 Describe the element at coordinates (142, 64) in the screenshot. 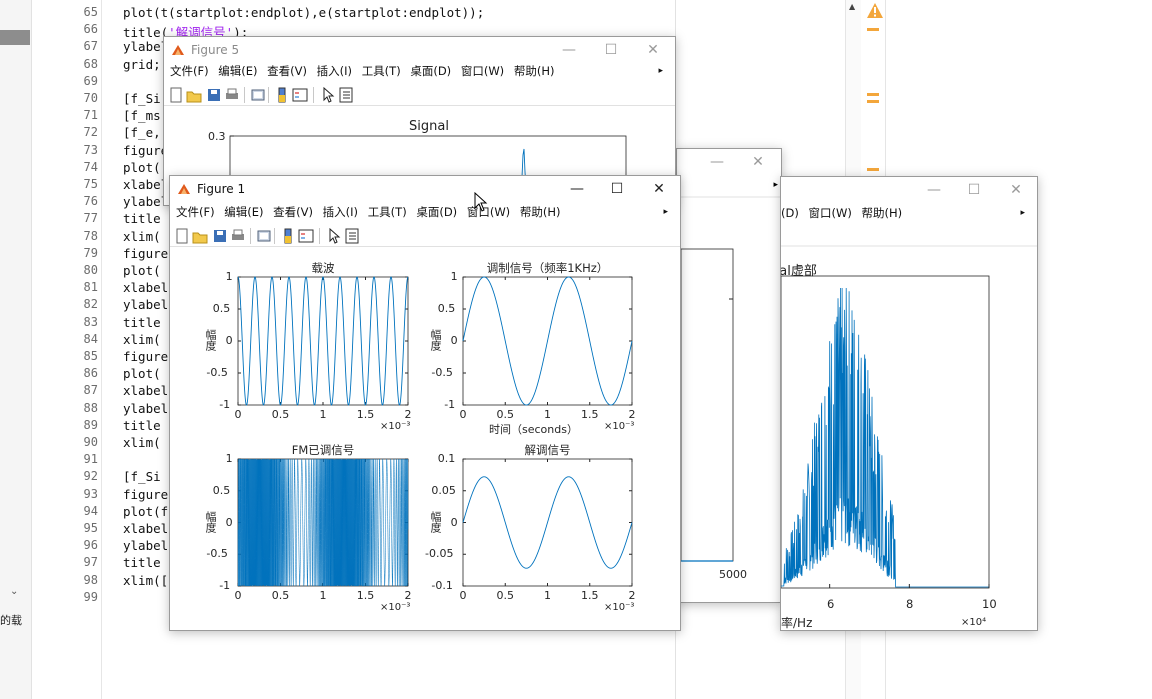

I see `code-line: grid;` at that location.